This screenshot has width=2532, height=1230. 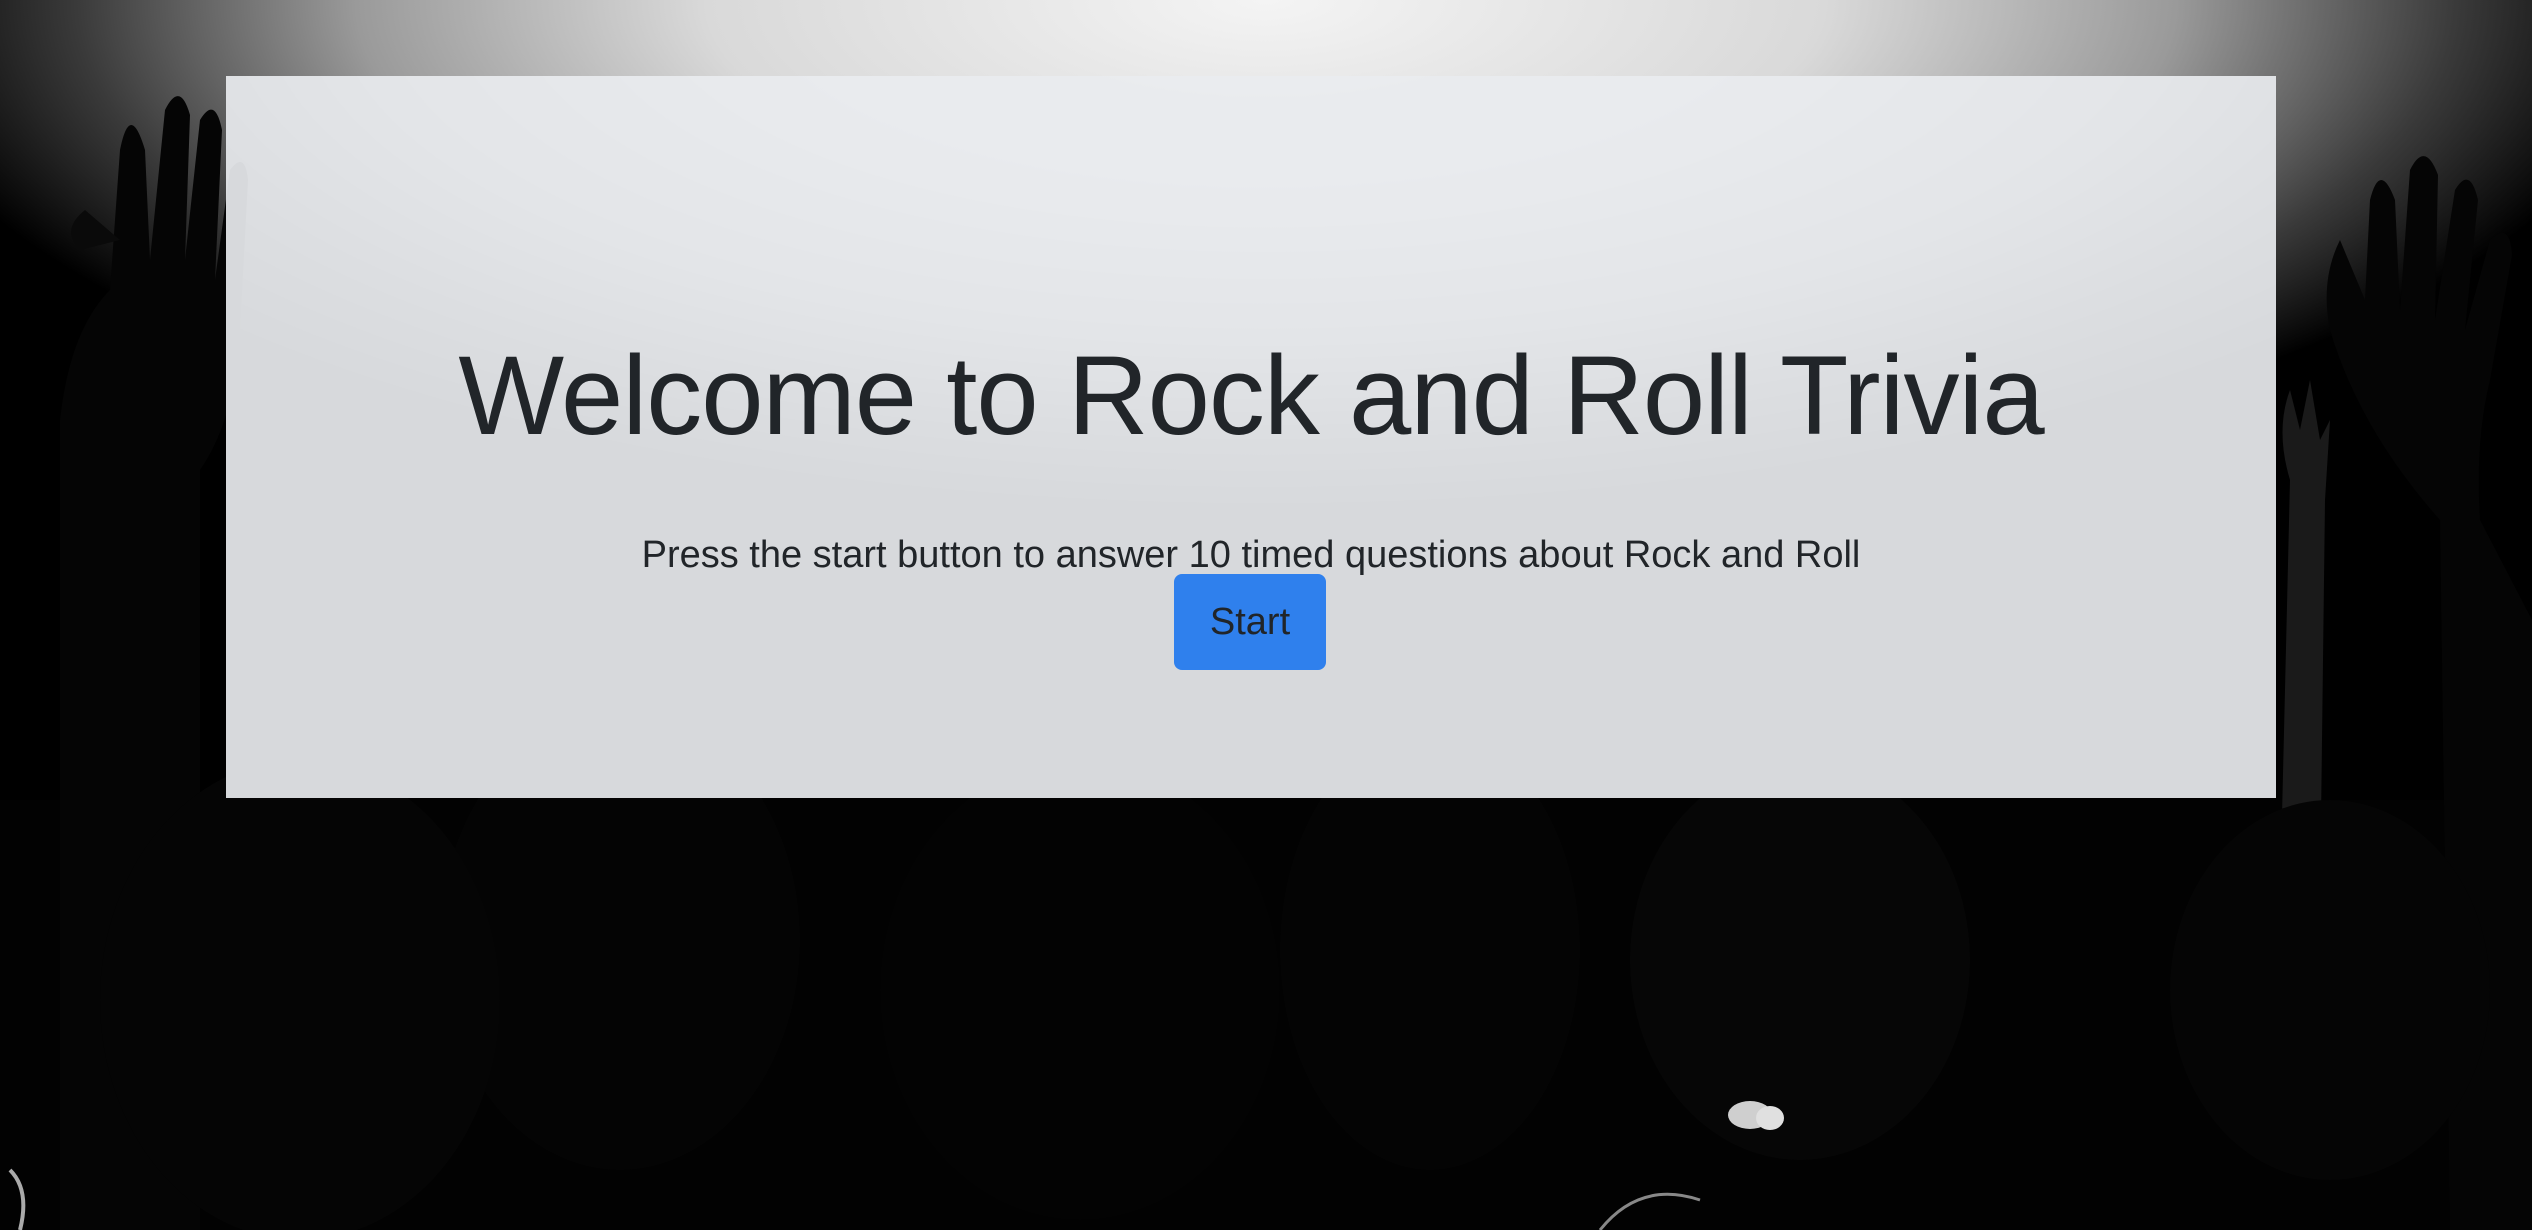 What do you see at coordinates (1251, 395) in the screenshot?
I see `page-title: Welcome to Rock and Roll Trivia` at bounding box center [1251, 395].